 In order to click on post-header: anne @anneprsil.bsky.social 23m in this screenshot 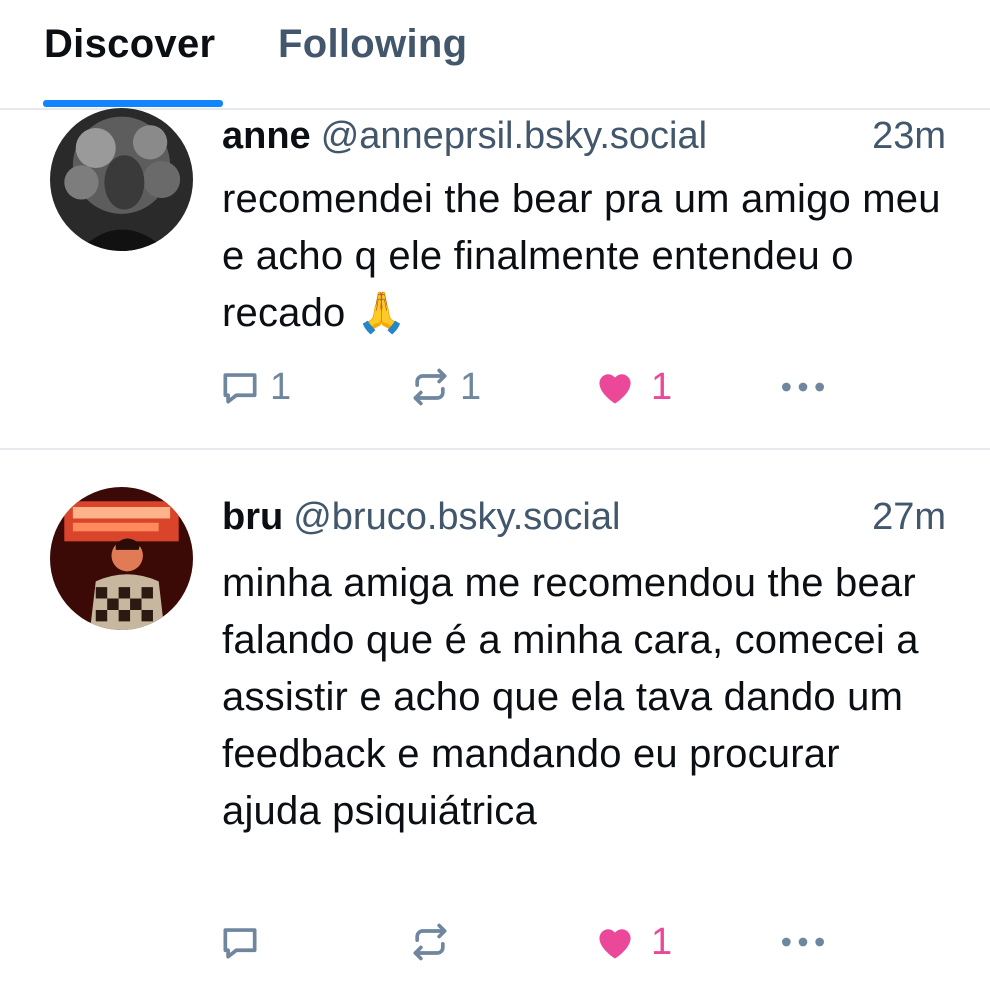, I will do `click(584, 140)`.